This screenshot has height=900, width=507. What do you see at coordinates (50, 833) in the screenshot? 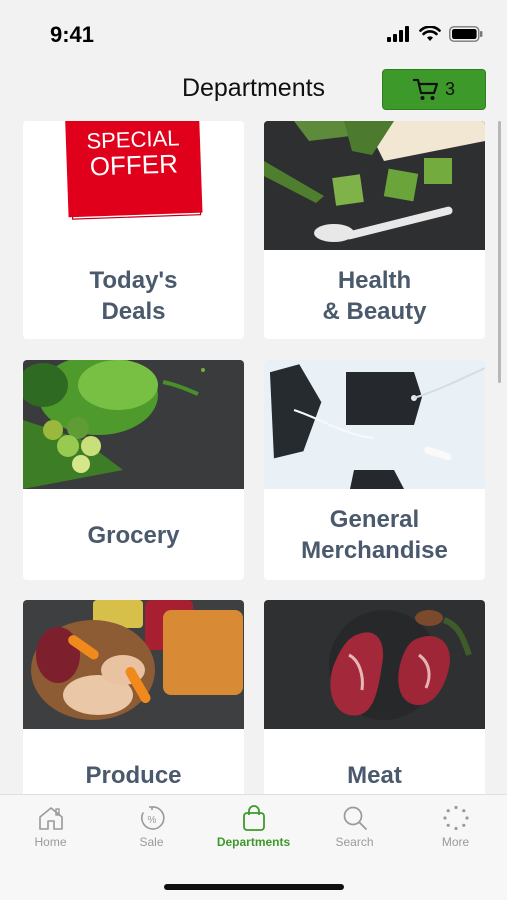
I see `tab-home: Home` at bounding box center [50, 833].